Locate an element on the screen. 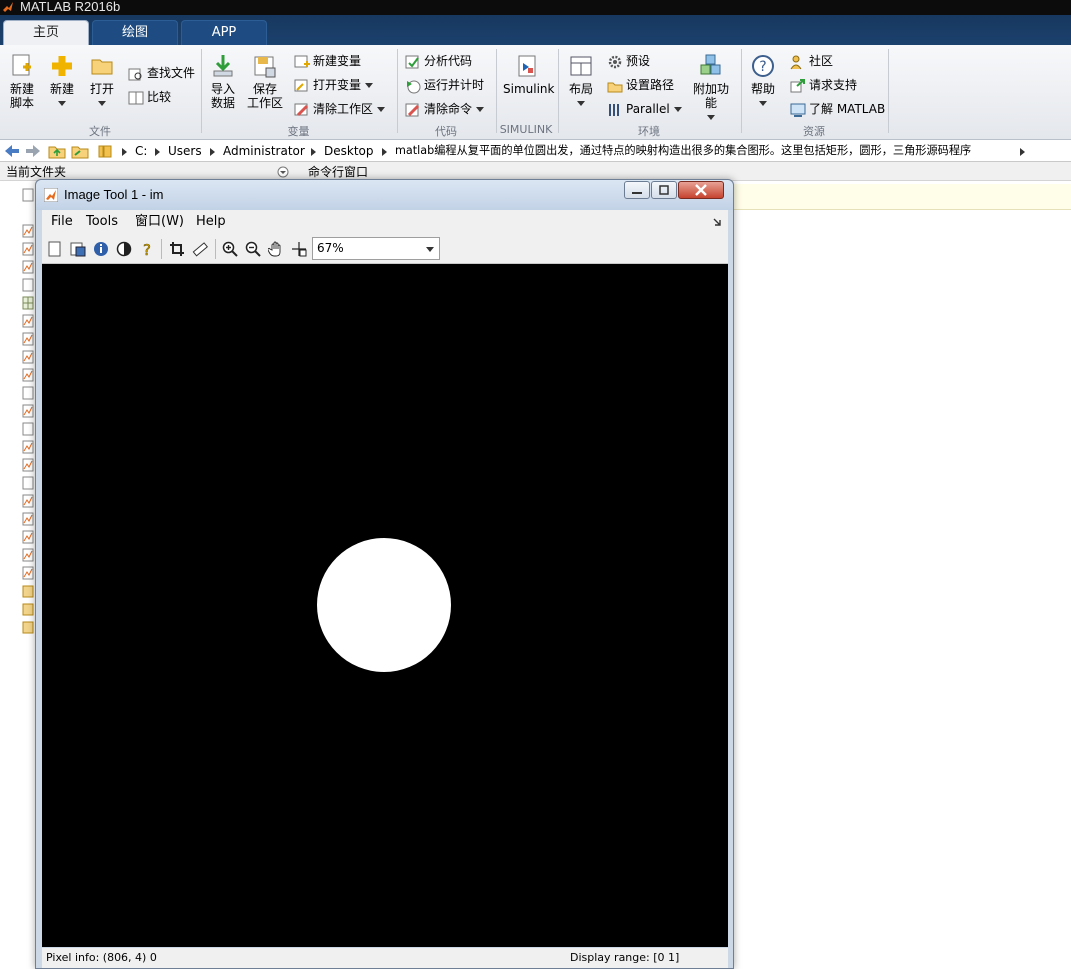  image-tool-title: Image Tool 1 - im is located at coordinates (114, 194).